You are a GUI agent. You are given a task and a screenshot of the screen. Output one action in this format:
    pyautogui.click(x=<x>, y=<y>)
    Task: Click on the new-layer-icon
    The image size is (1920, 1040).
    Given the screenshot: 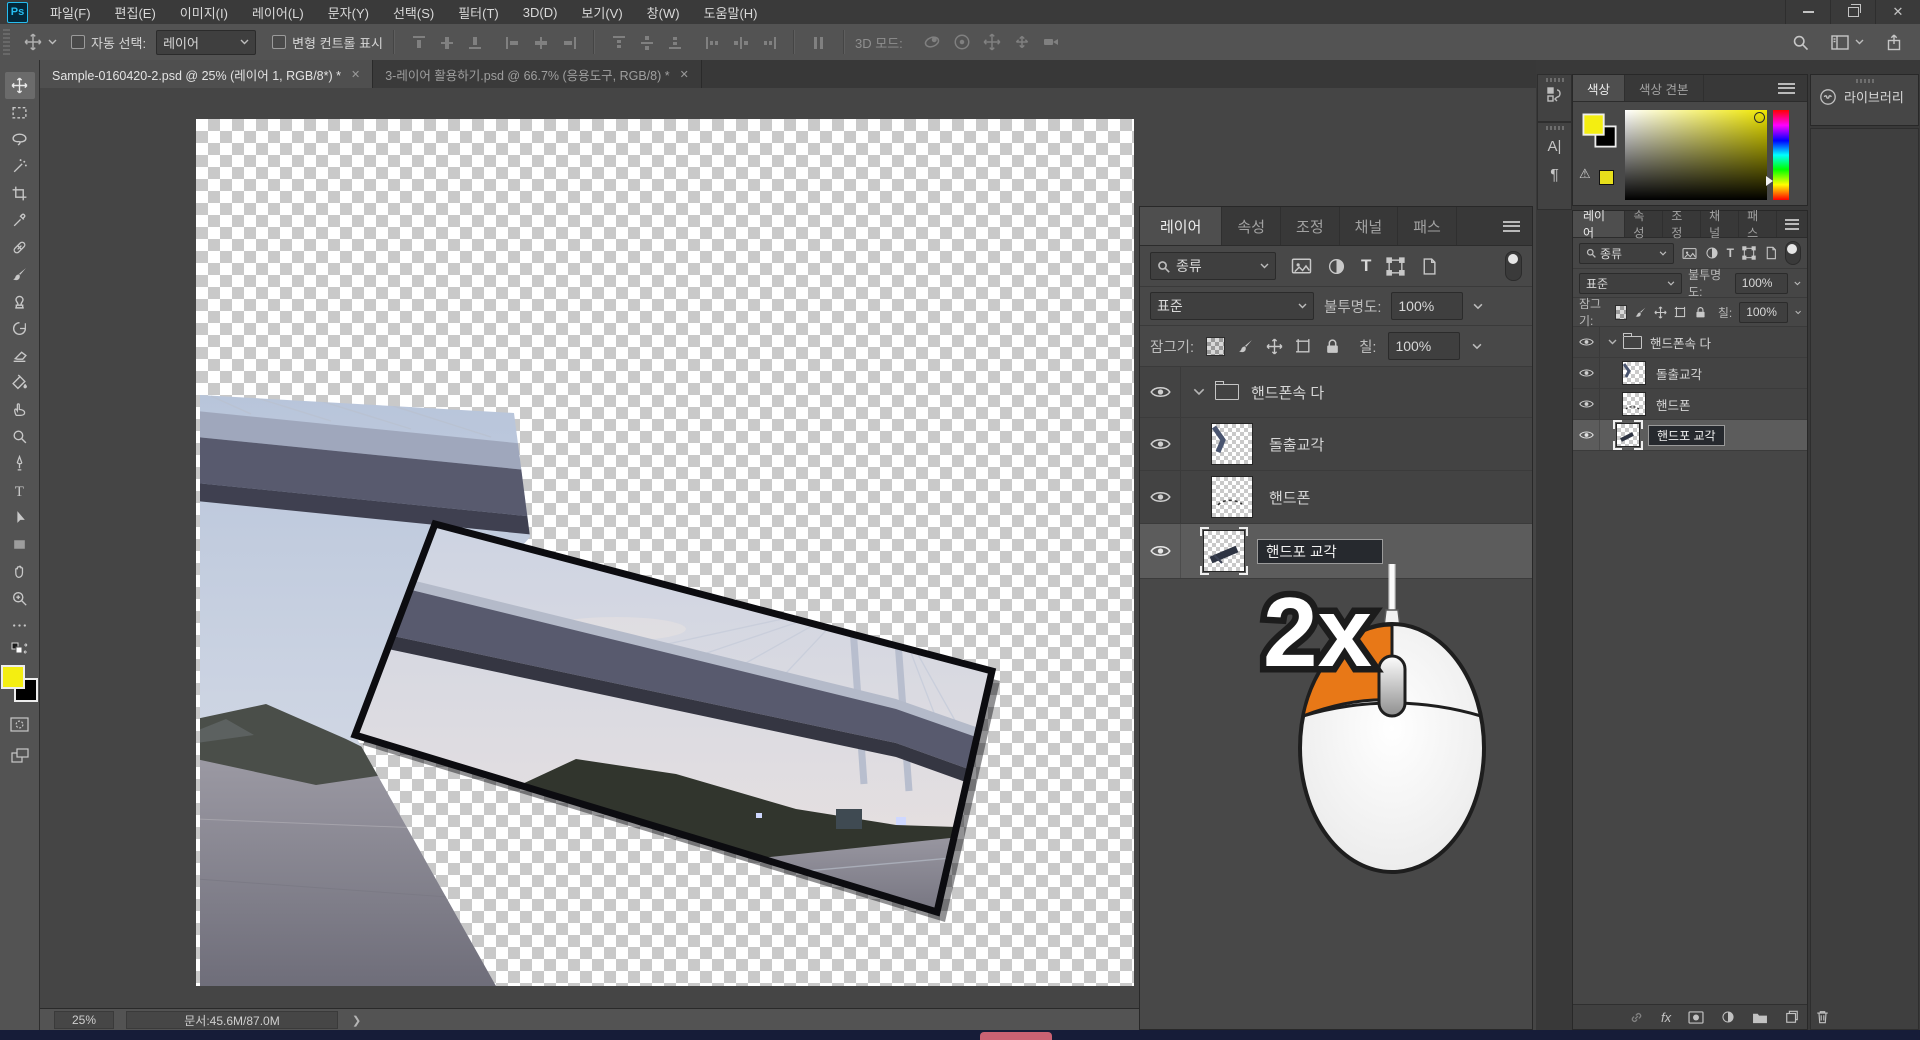 What is the action you would take?
    pyautogui.click(x=1792, y=1017)
    